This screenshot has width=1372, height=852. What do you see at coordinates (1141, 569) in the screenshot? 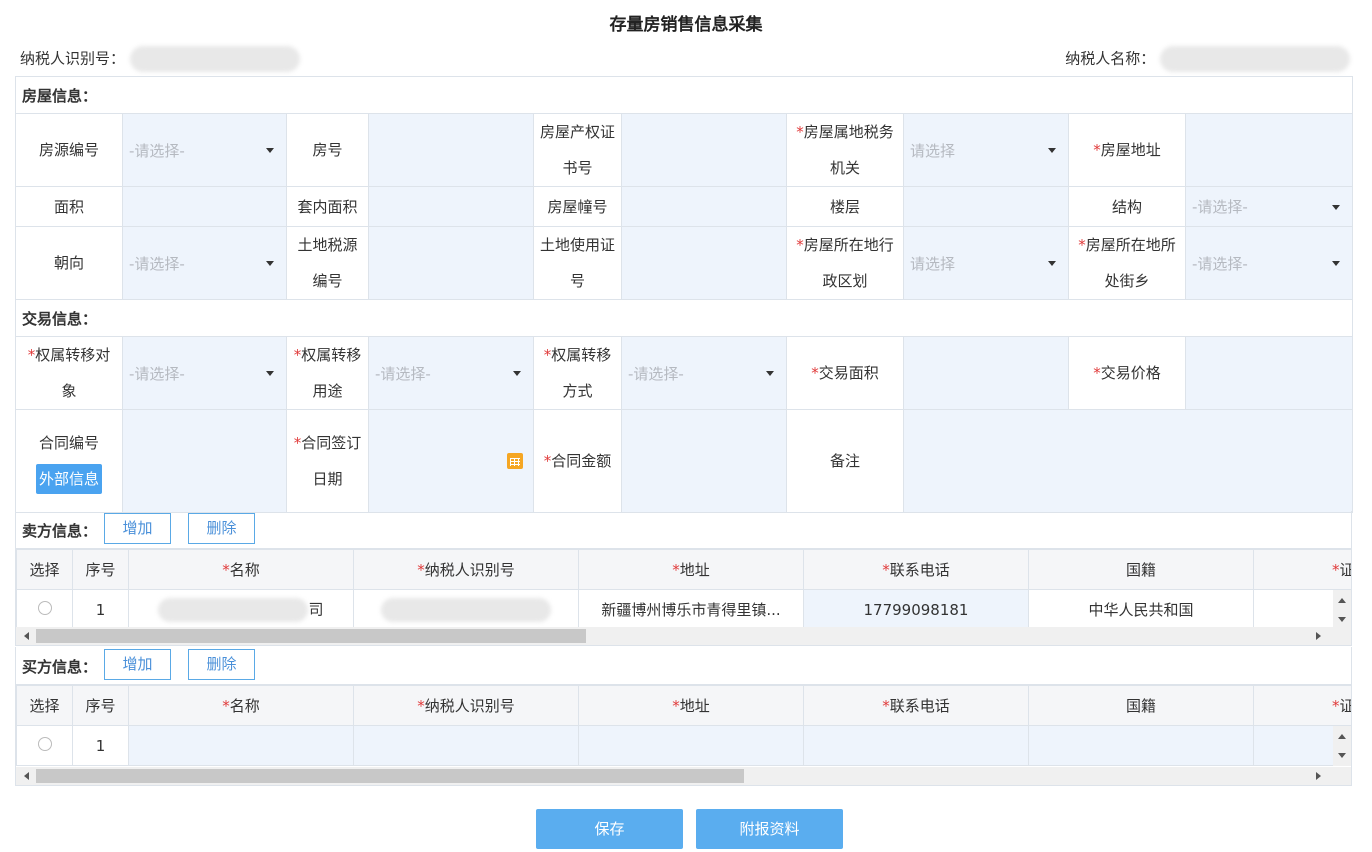
I see `col-nationality: 国籍` at bounding box center [1141, 569].